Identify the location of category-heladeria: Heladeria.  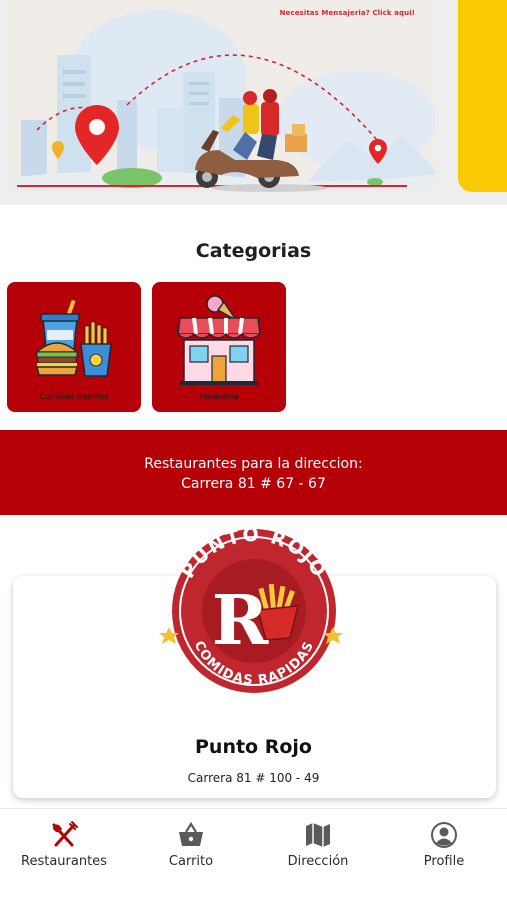
(219, 347).